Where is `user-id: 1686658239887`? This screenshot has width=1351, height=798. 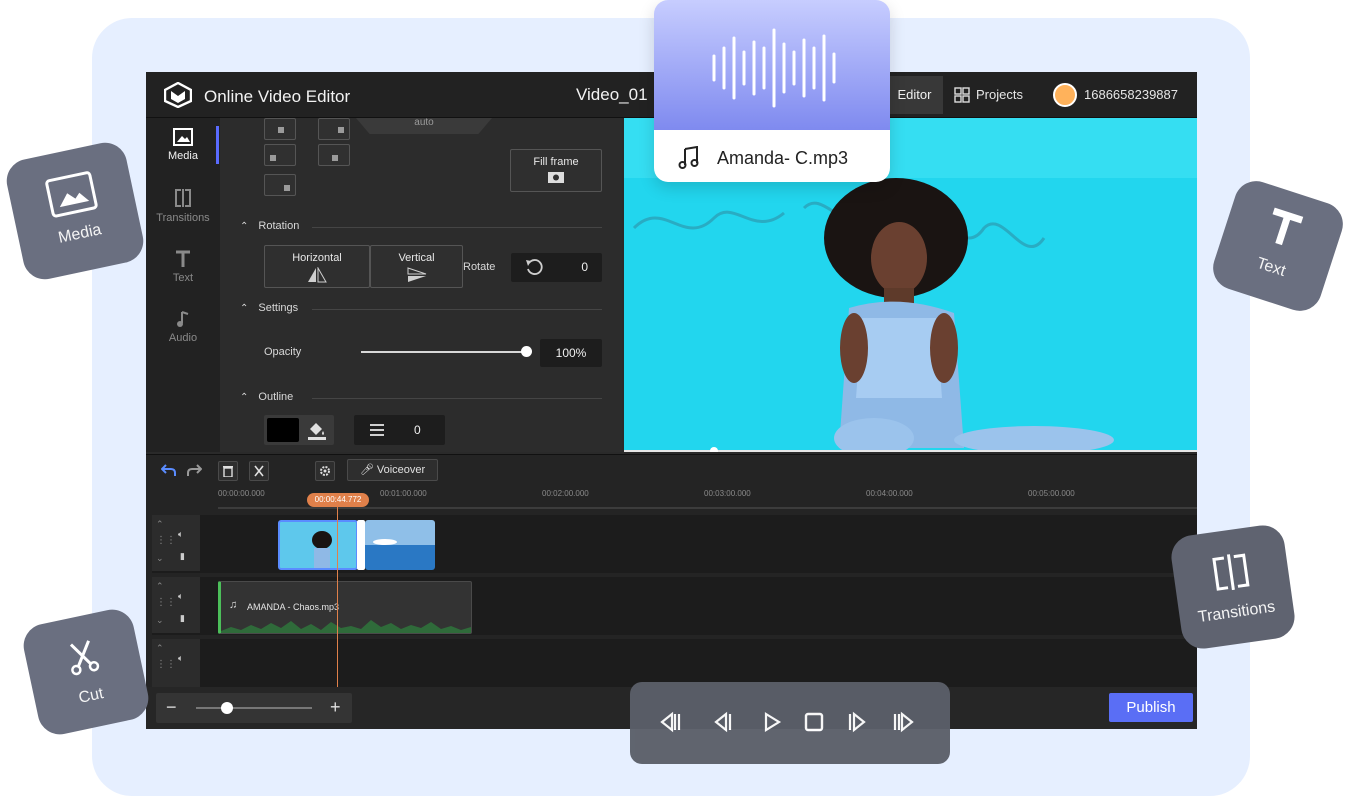
user-id: 1686658239887 is located at coordinates (1131, 94).